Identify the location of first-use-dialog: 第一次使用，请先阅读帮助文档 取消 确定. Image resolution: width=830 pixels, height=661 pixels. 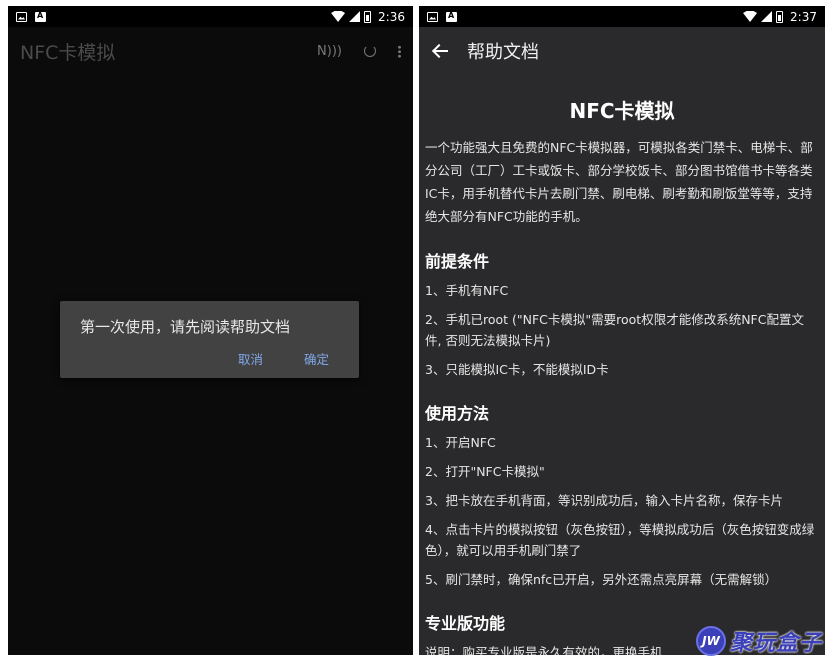
(209, 339).